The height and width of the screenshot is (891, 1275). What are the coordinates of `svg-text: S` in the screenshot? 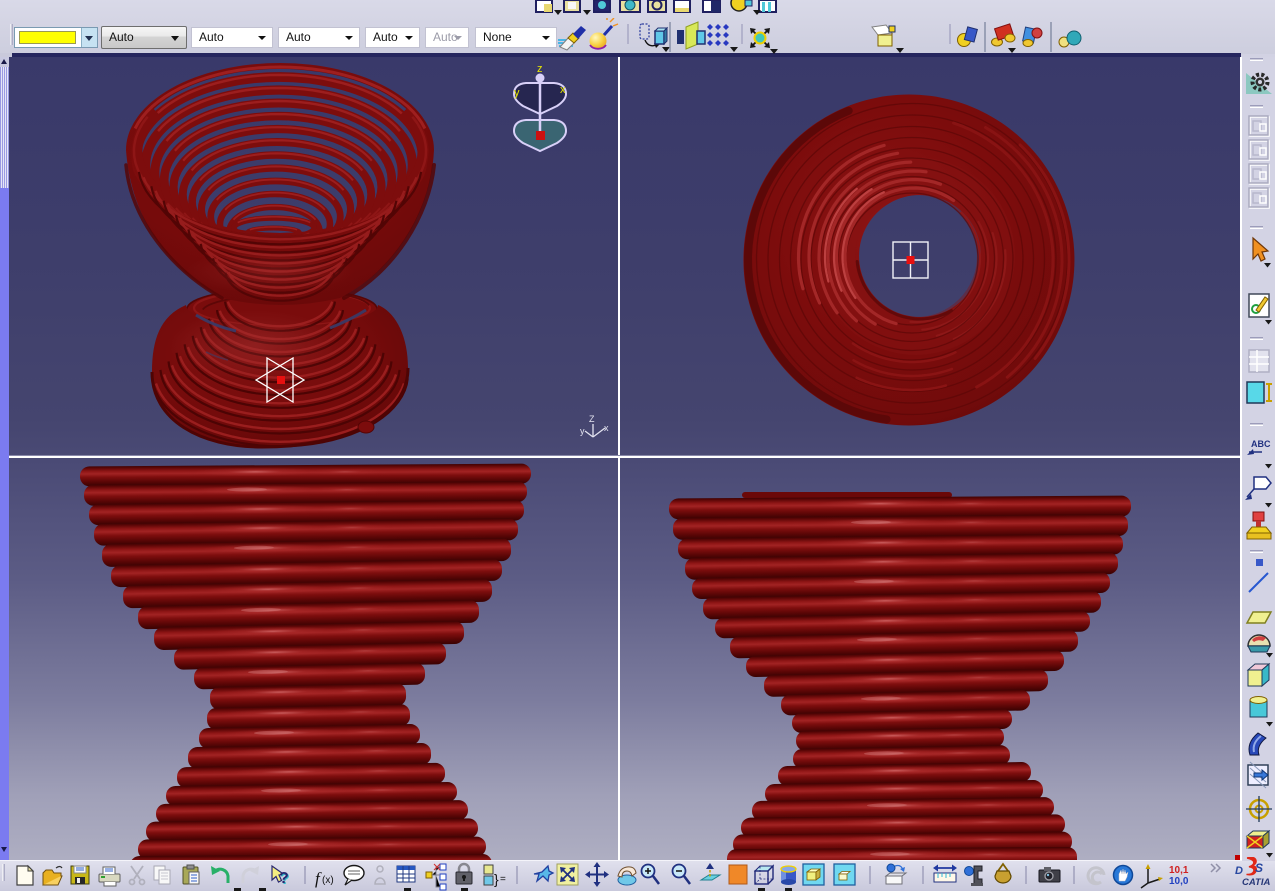 It's located at (1259, 868).